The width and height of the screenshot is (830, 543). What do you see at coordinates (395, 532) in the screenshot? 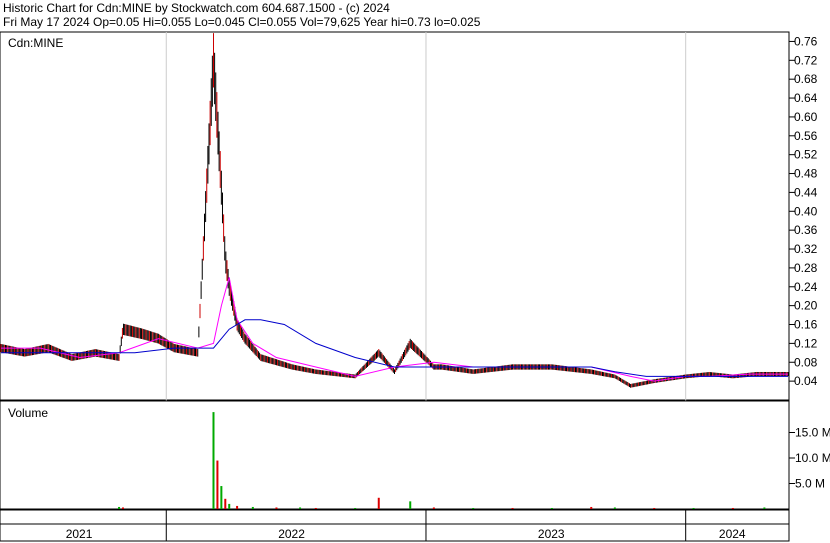
I see `year-label-frame` at bounding box center [395, 532].